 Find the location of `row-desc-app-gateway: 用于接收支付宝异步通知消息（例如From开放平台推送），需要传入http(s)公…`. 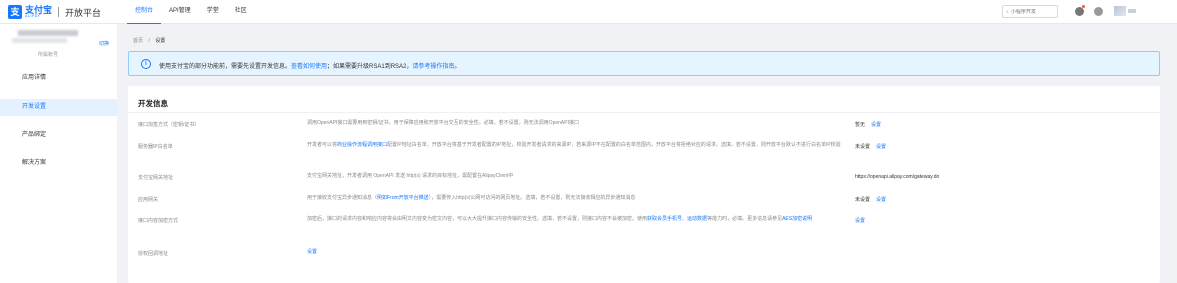

row-desc-app-gateway: 用于接收支付宝异步通知消息（例如From开放平台推送），需要传入http(s)公… is located at coordinates (471, 198).